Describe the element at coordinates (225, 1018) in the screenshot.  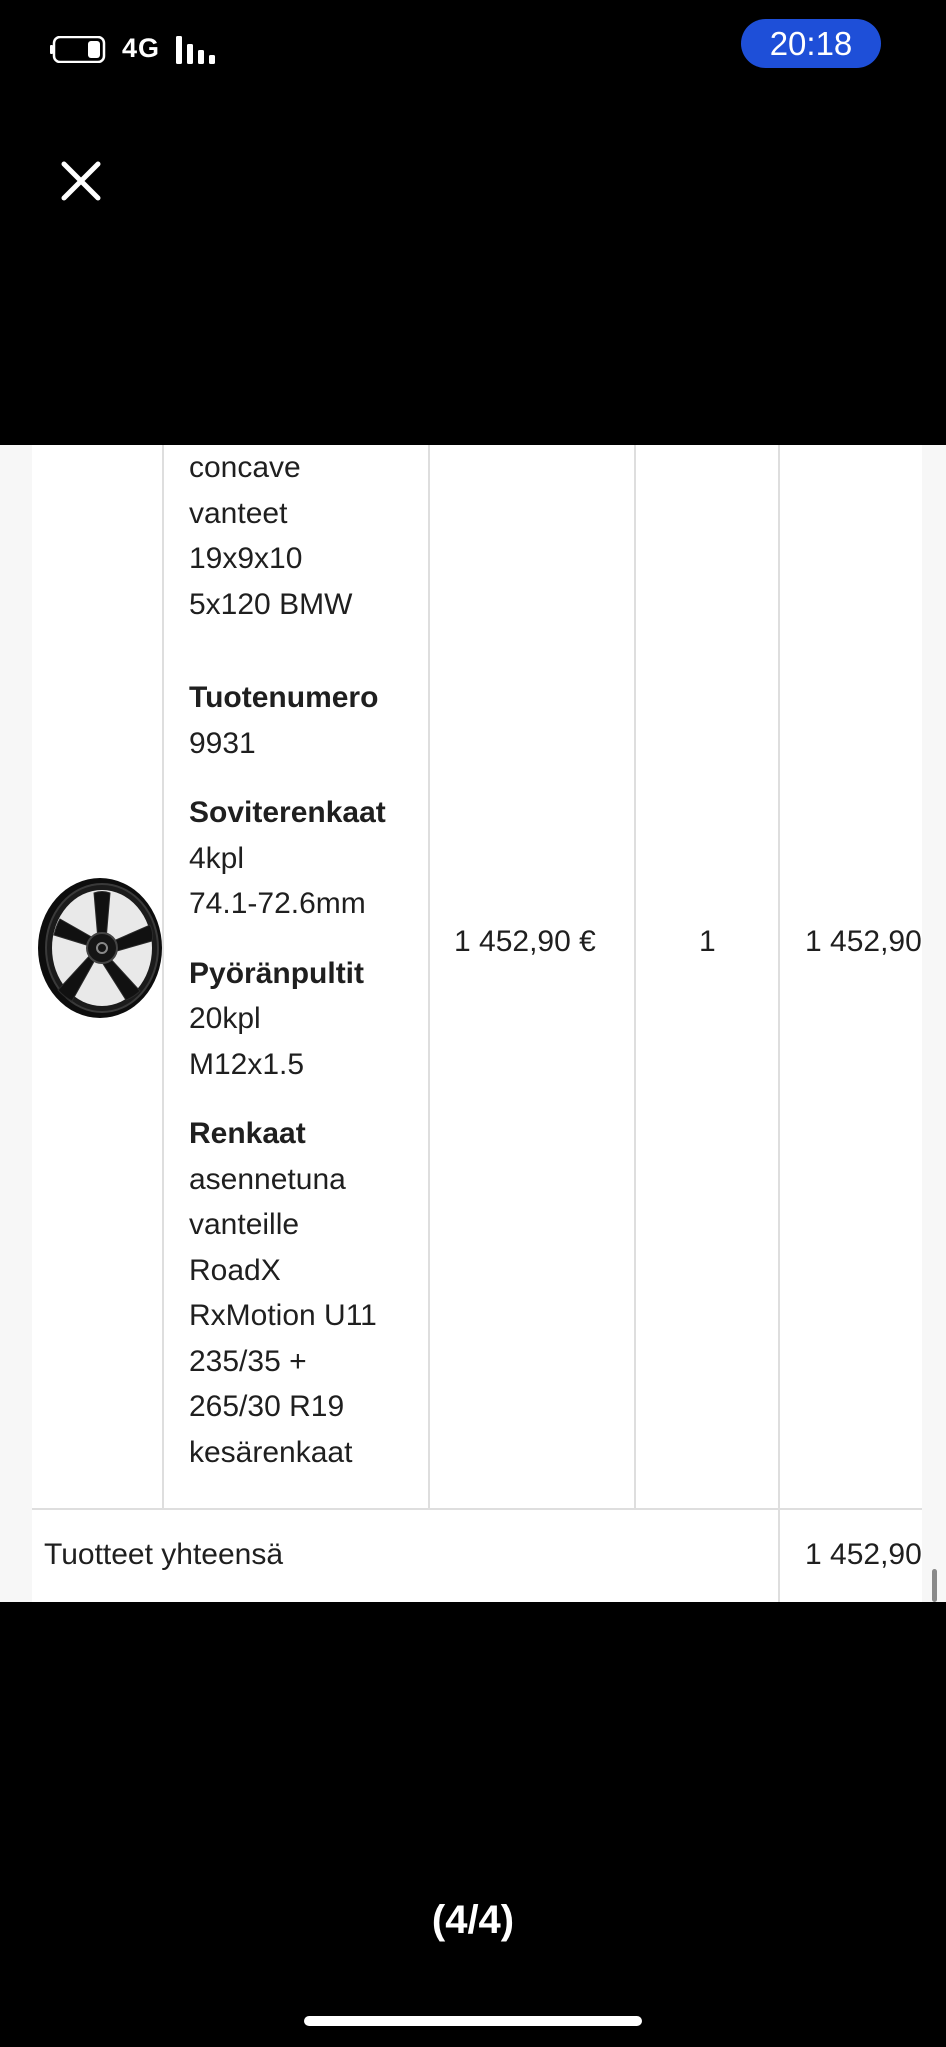
I see `wheel-bolts-line: 20kpl` at that location.